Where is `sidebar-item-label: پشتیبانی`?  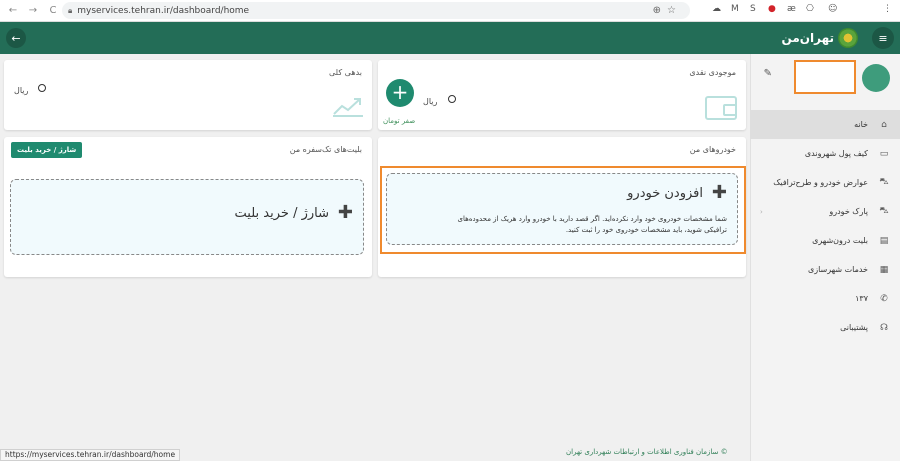 sidebar-item-label: پشتیبانی is located at coordinates (854, 327).